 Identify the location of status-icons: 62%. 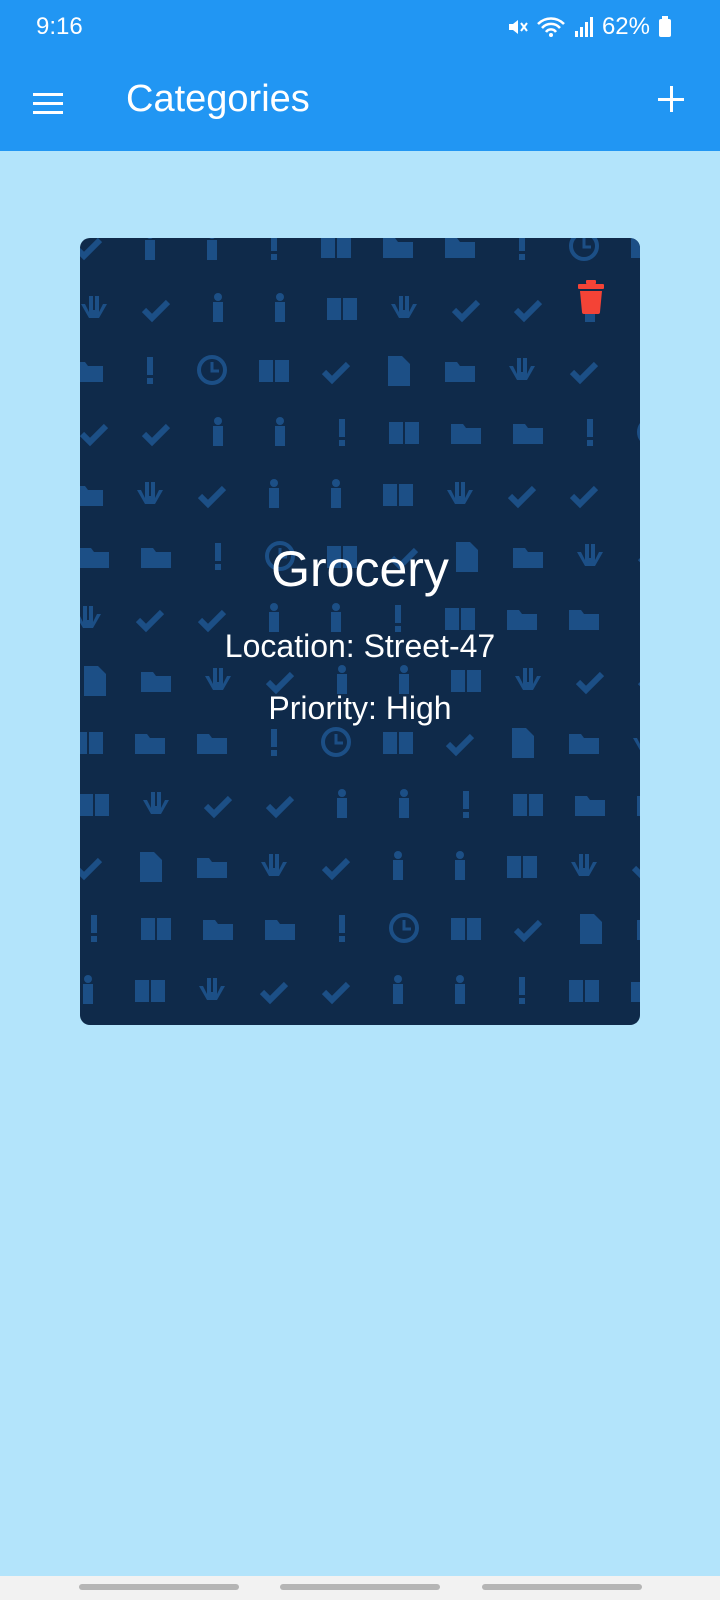
(589, 27).